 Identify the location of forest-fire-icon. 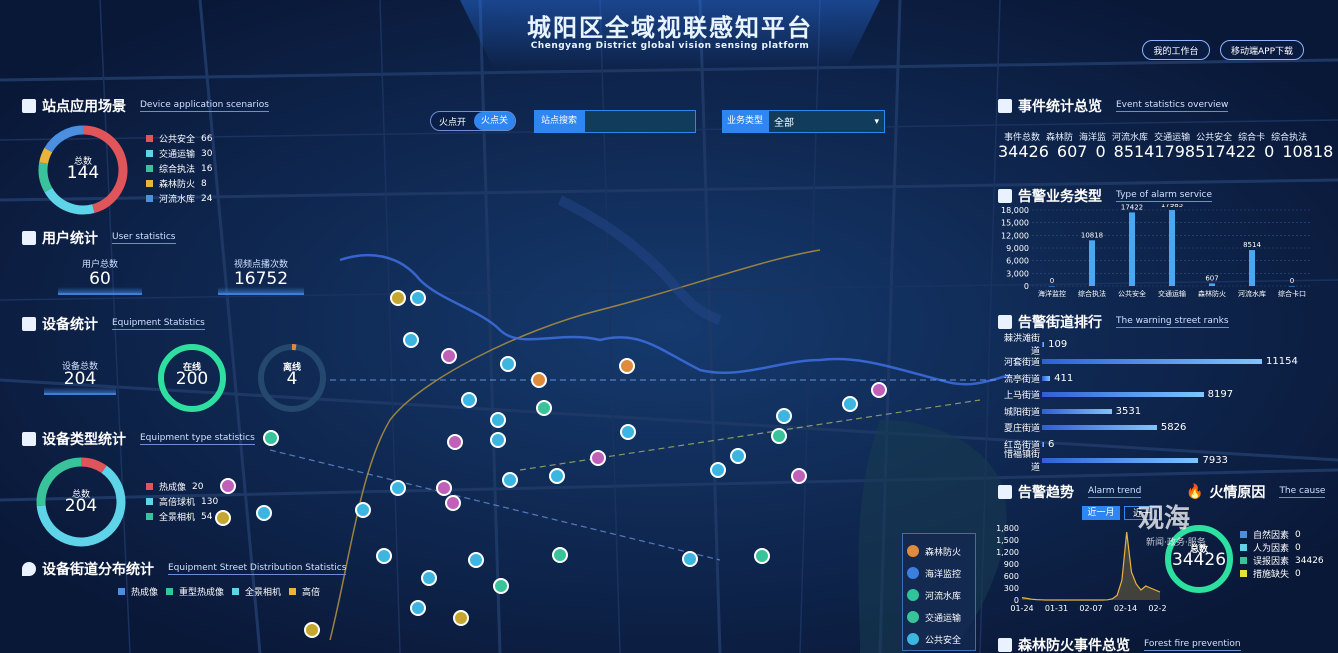
(913, 551).